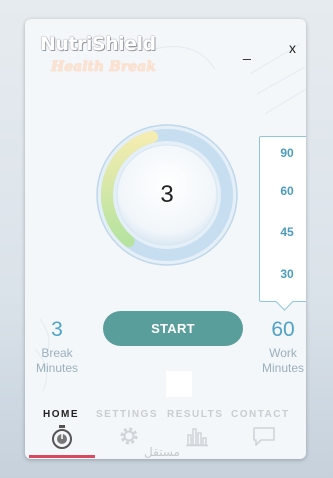  I want to click on break-minutes-value: 3, so click(57, 330).